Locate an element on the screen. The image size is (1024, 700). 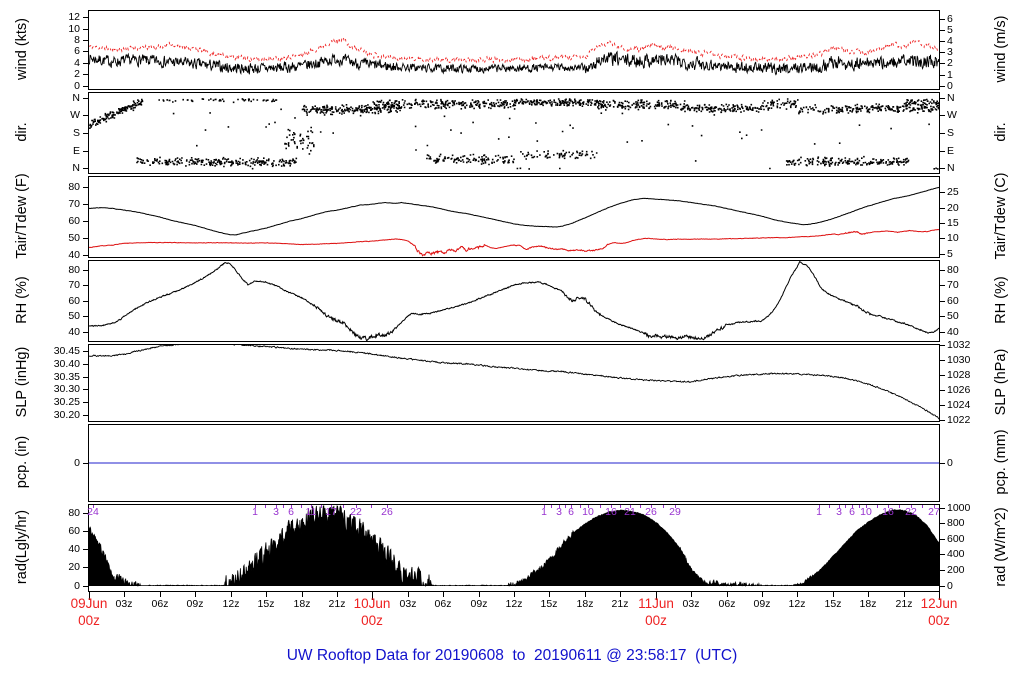
rad-cum-number: 29 is located at coordinates (675, 512).